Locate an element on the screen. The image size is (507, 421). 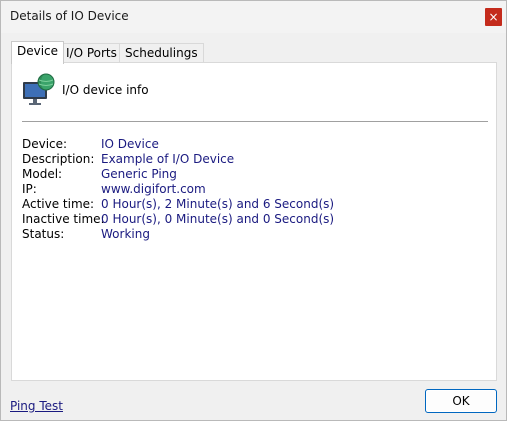
info-label: Status: is located at coordinates (43, 234).